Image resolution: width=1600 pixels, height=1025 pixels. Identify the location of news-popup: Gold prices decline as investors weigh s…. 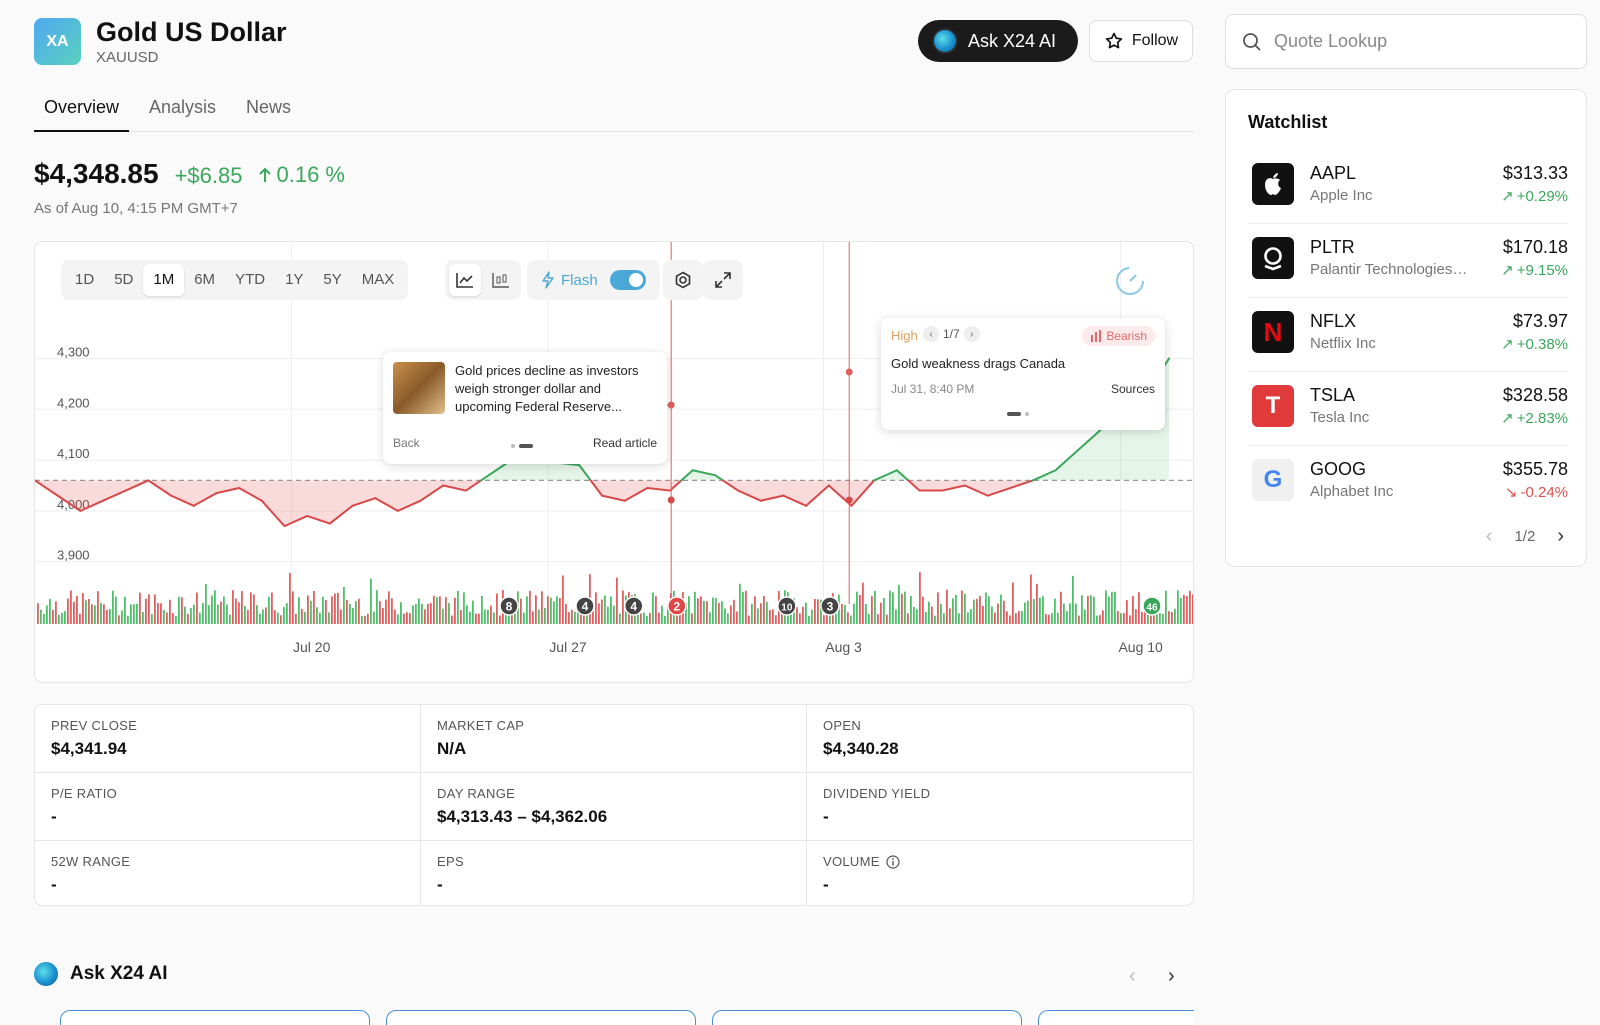
(525, 408).